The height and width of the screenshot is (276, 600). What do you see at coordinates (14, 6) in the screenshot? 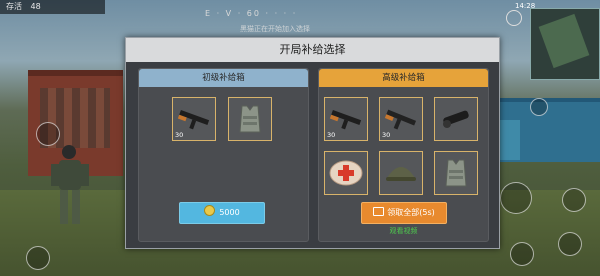
I see `alive-label: 存活` at bounding box center [14, 6].